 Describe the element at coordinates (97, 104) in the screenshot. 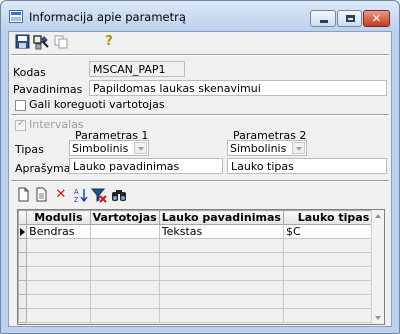

I see `gali-koreguoti-label: Gali koreguoti vartotojas` at that location.